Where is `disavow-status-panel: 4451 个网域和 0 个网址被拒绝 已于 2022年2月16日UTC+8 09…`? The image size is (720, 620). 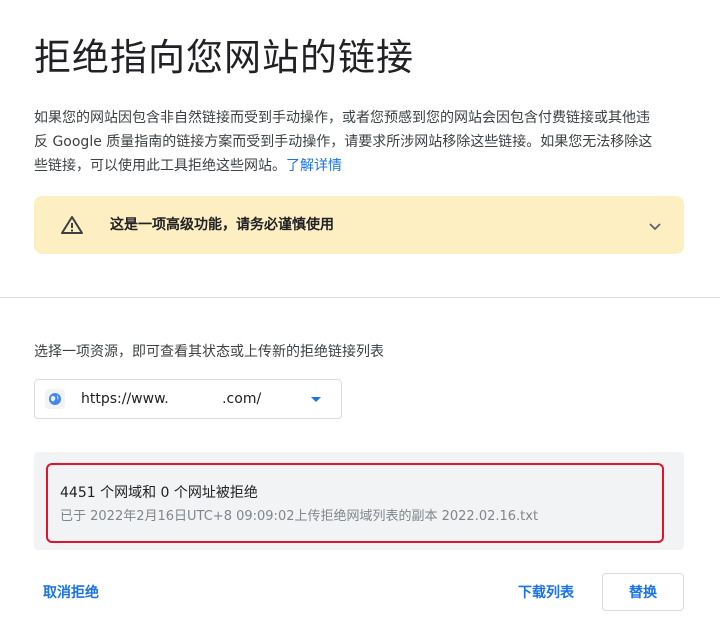 disavow-status-panel: 4451 个网域和 0 个网址被拒绝 已于 2022年2月16日UTC+8 09… is located at coordinates (359, 501).